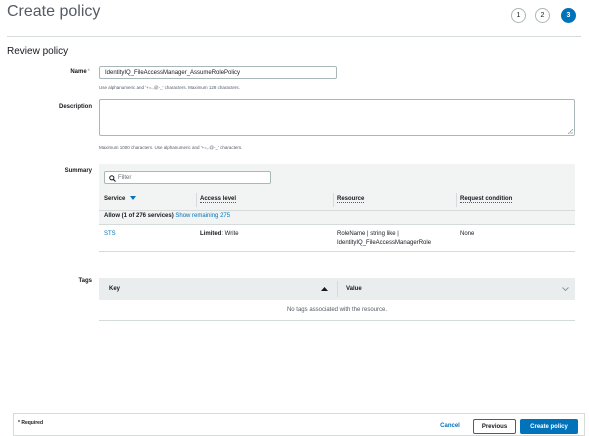 This screenshot has width=589, height=436. What do you see at coordinates (114, 289) in the screenshot?
I see `tags-key-header: Key` at bounding box center [114, 289].